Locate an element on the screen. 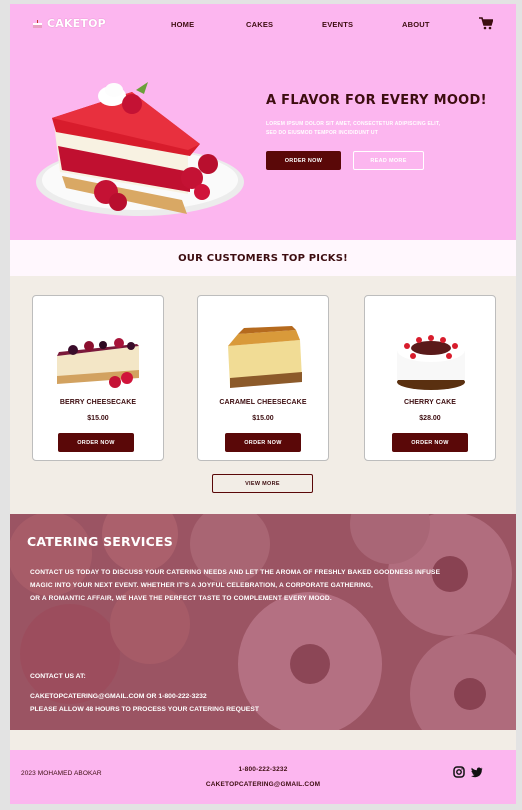  product-price: $28.00 is located at coordinates (430, 418).